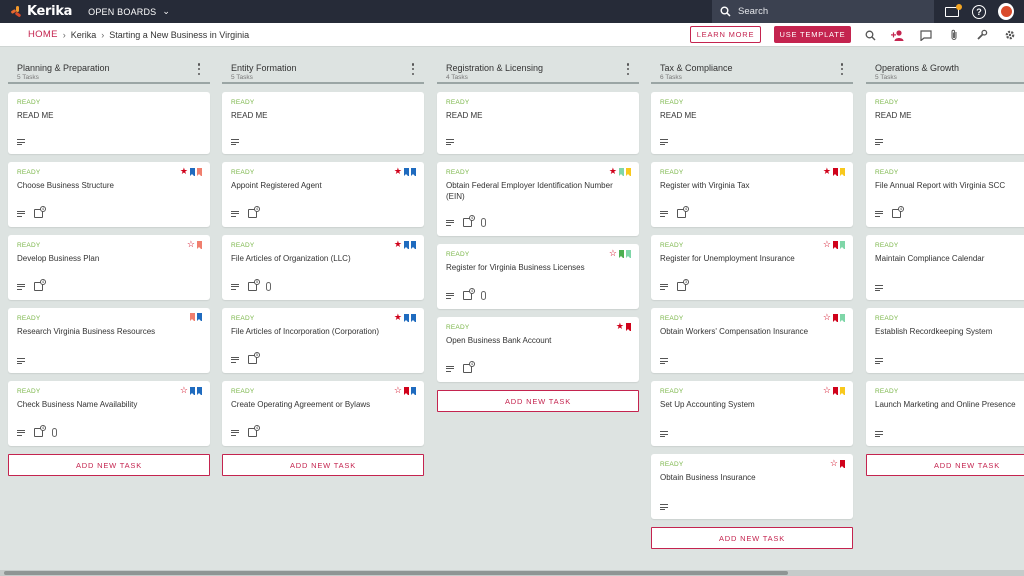 Image resolution: width=1024 pixels, height=576 pixels. What do you see at coordinates (953, 11) in the screenshot?
I see `inbox-button` at bounding box center [953, 11].